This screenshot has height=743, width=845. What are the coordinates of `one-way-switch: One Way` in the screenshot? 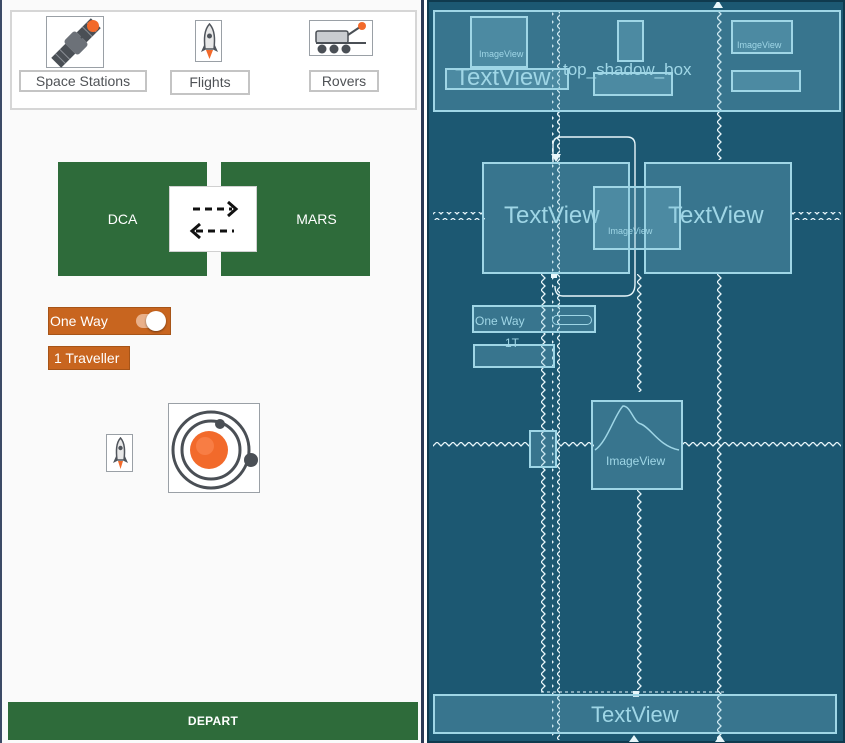 It's located at (109, 321).